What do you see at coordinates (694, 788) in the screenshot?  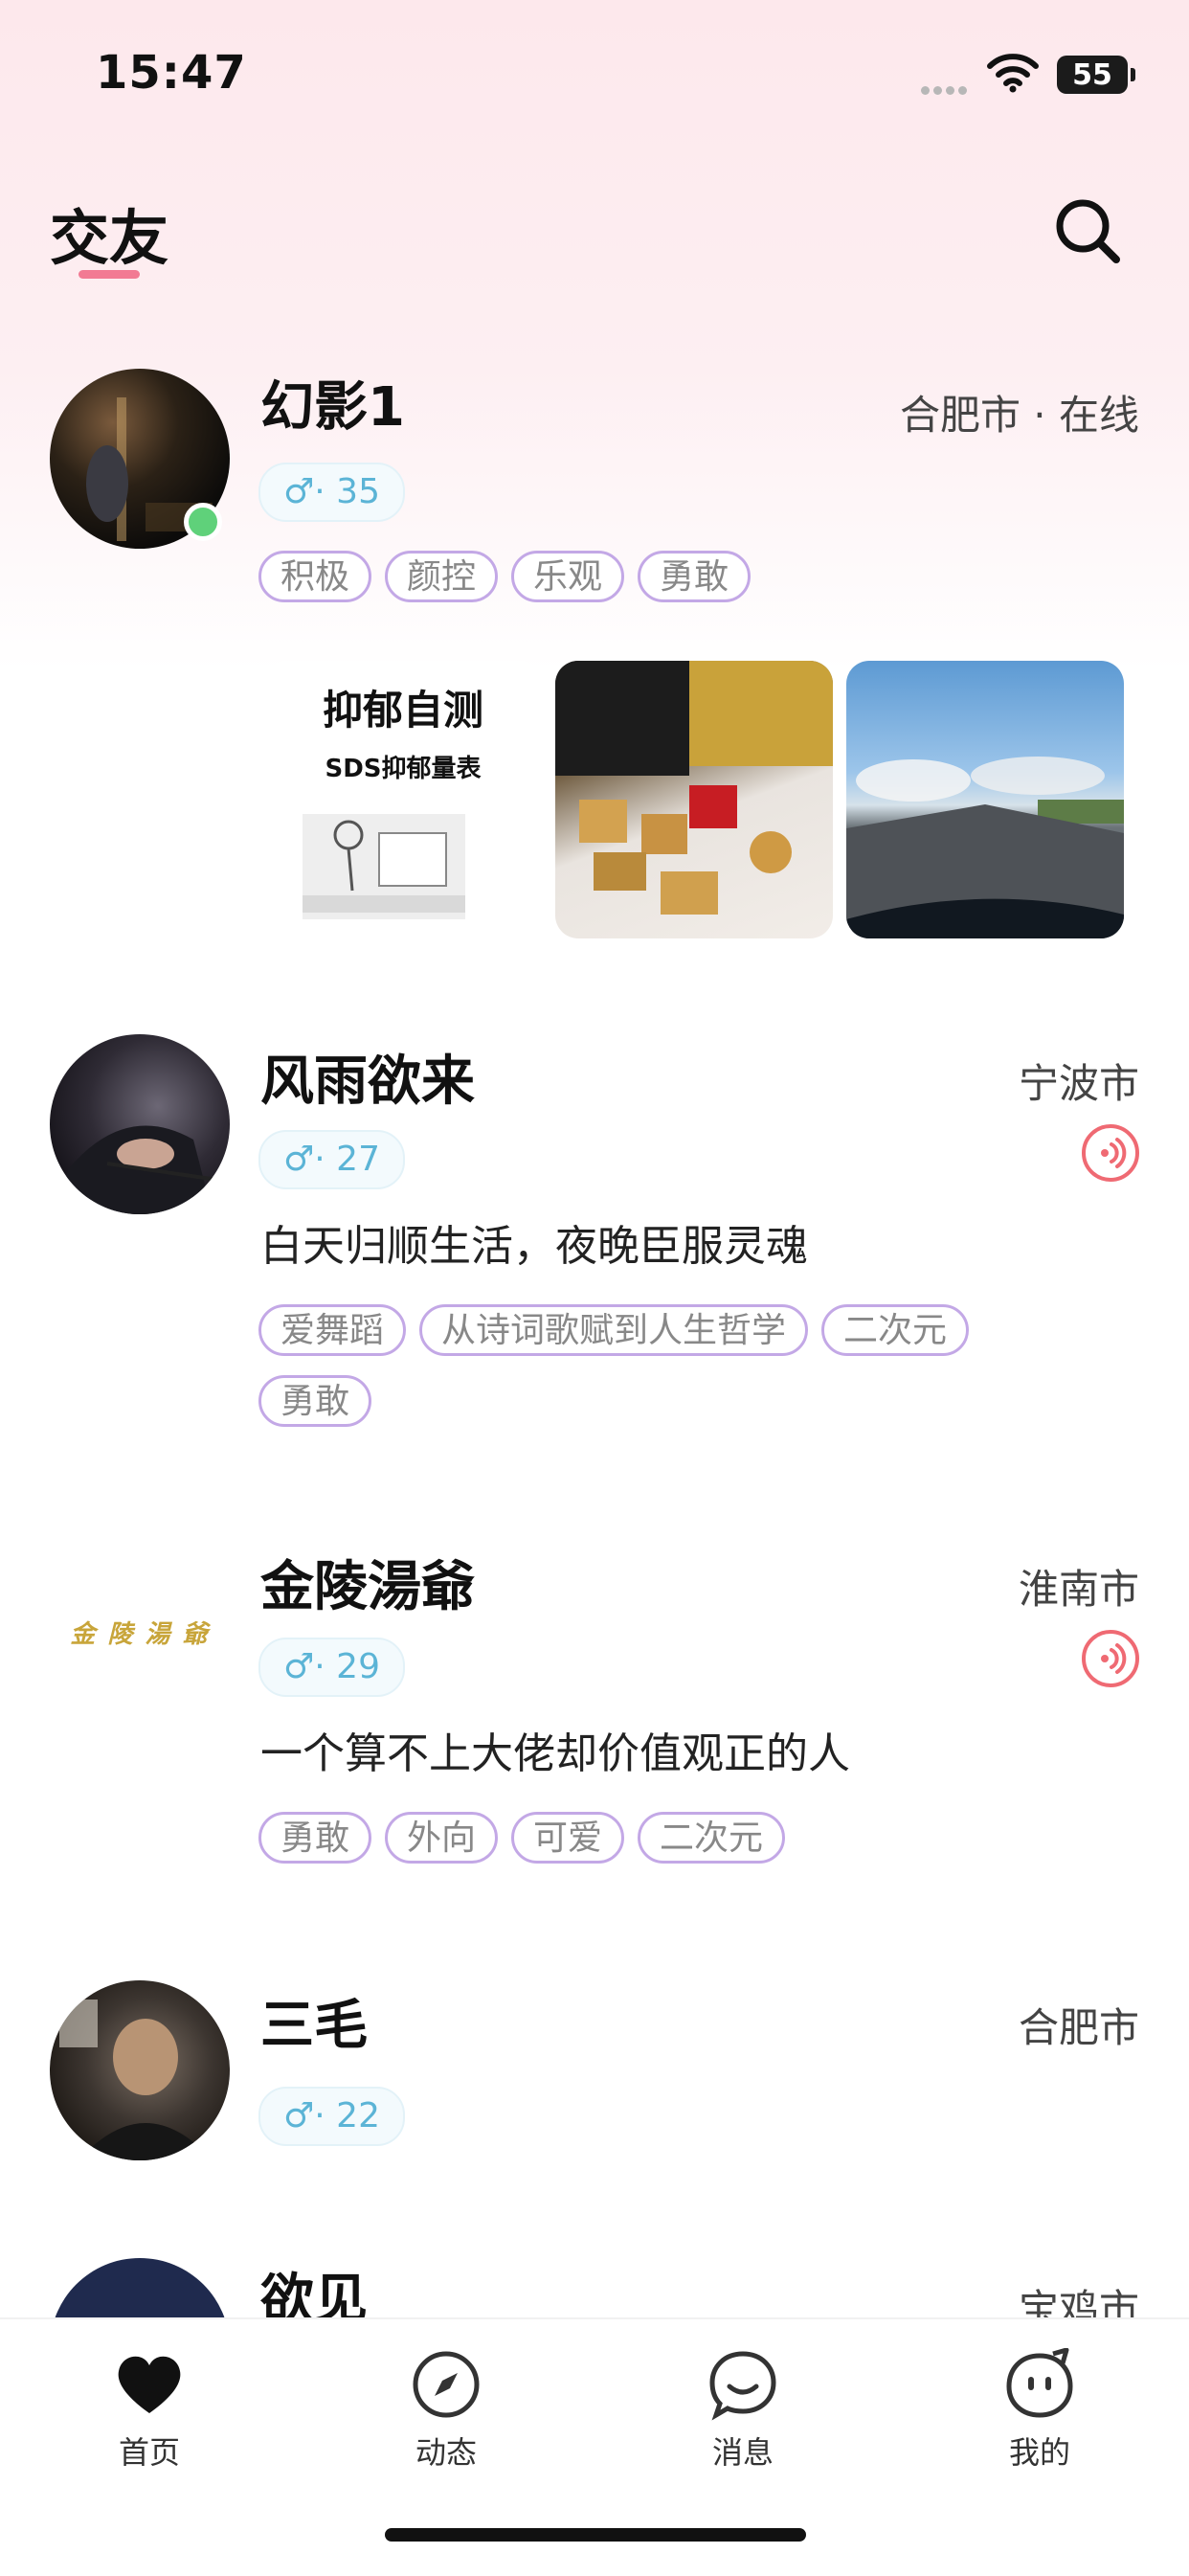 I see `gift-box-photo` at bounding box center [694, 788].